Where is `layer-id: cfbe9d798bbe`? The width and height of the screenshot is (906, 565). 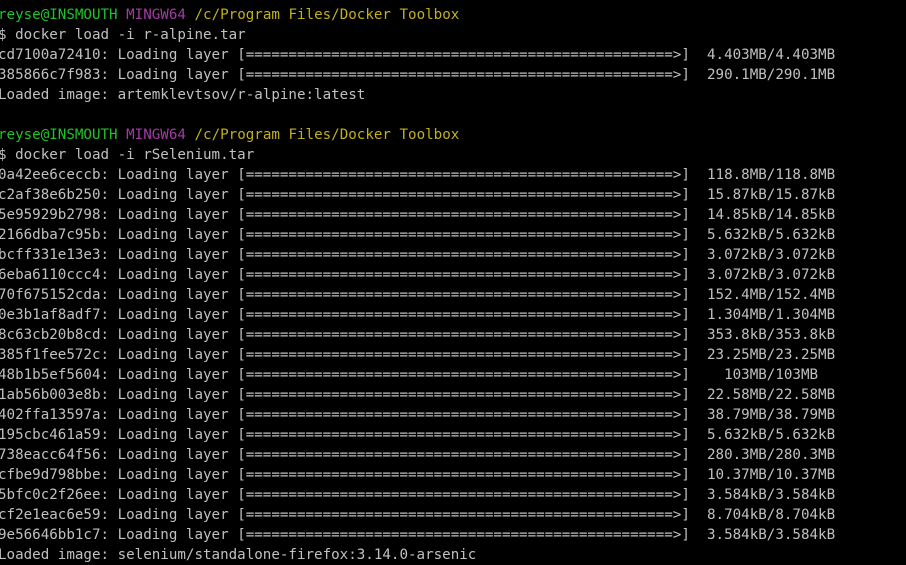 layer-id: cfbe9d798bbe is located at coordinates (50, 475).